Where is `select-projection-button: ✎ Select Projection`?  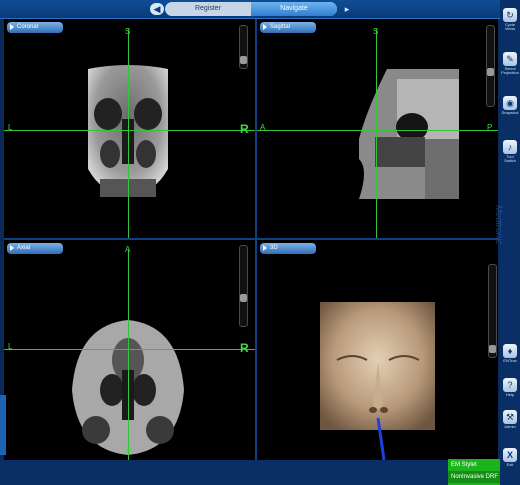 select-projection-button: ✎ Select Projection is located at coordinates (510, 63).